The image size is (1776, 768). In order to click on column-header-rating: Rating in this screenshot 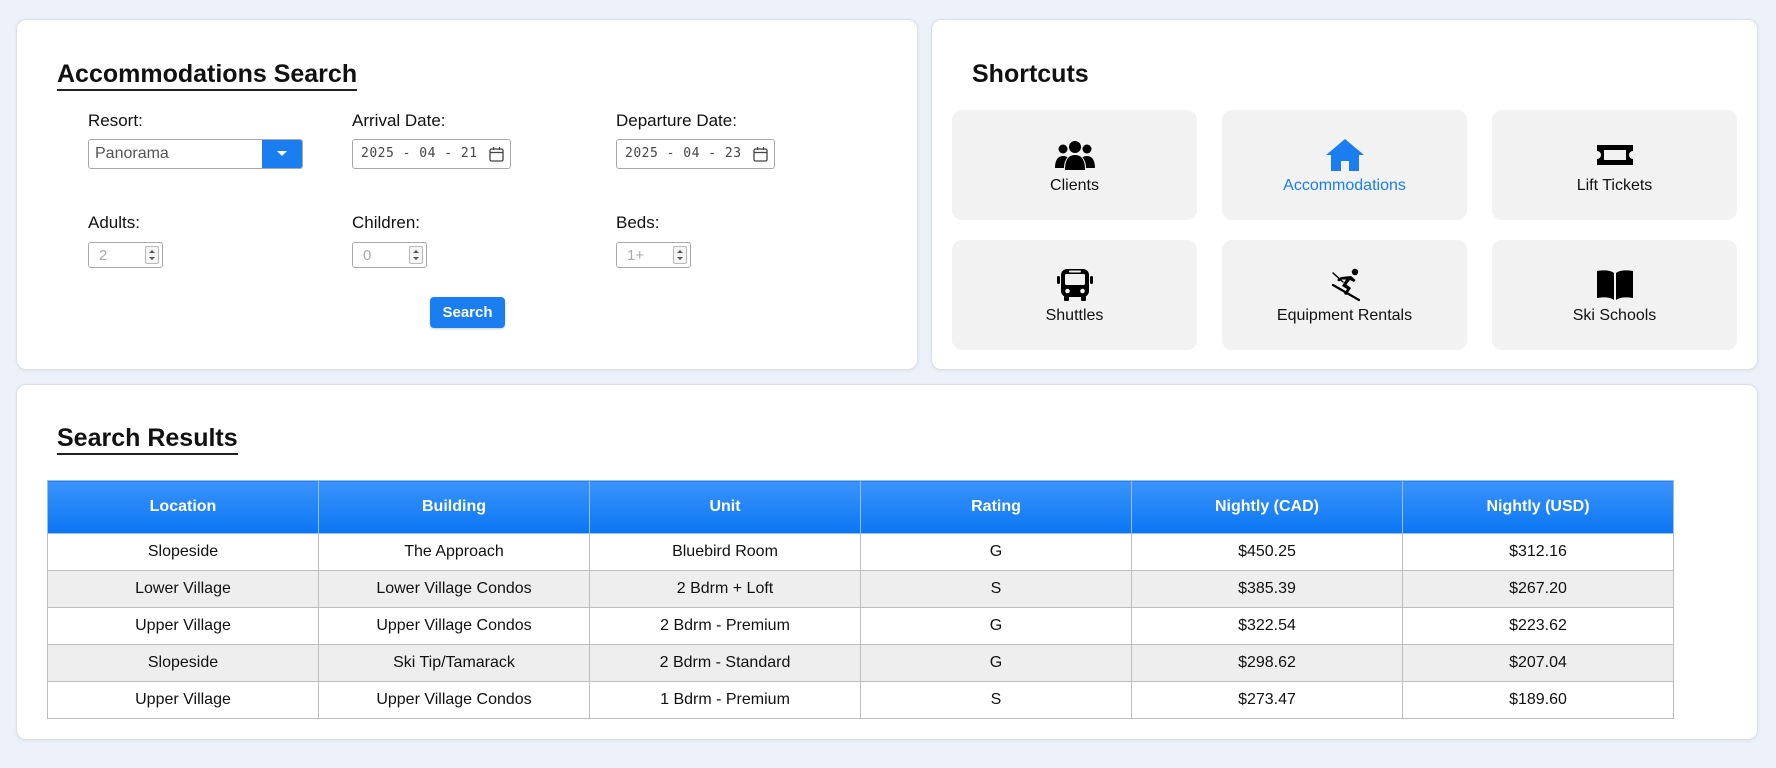, I will do `click(996, 507)`.